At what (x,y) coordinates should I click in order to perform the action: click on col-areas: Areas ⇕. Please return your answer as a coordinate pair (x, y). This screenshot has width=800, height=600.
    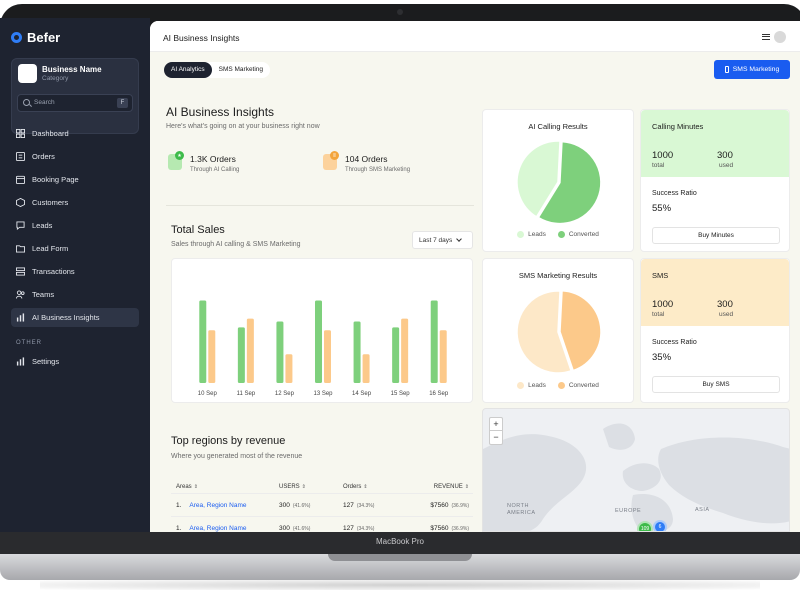
    Looking at the image, I should click on (225, 487).